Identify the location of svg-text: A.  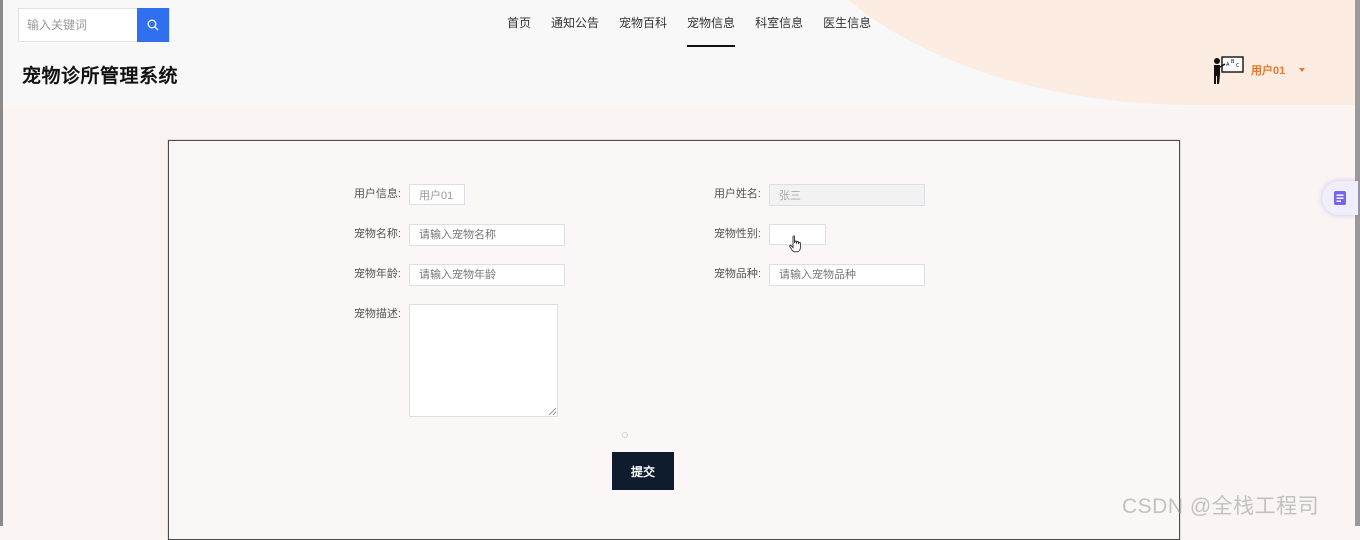
(1228, 65).